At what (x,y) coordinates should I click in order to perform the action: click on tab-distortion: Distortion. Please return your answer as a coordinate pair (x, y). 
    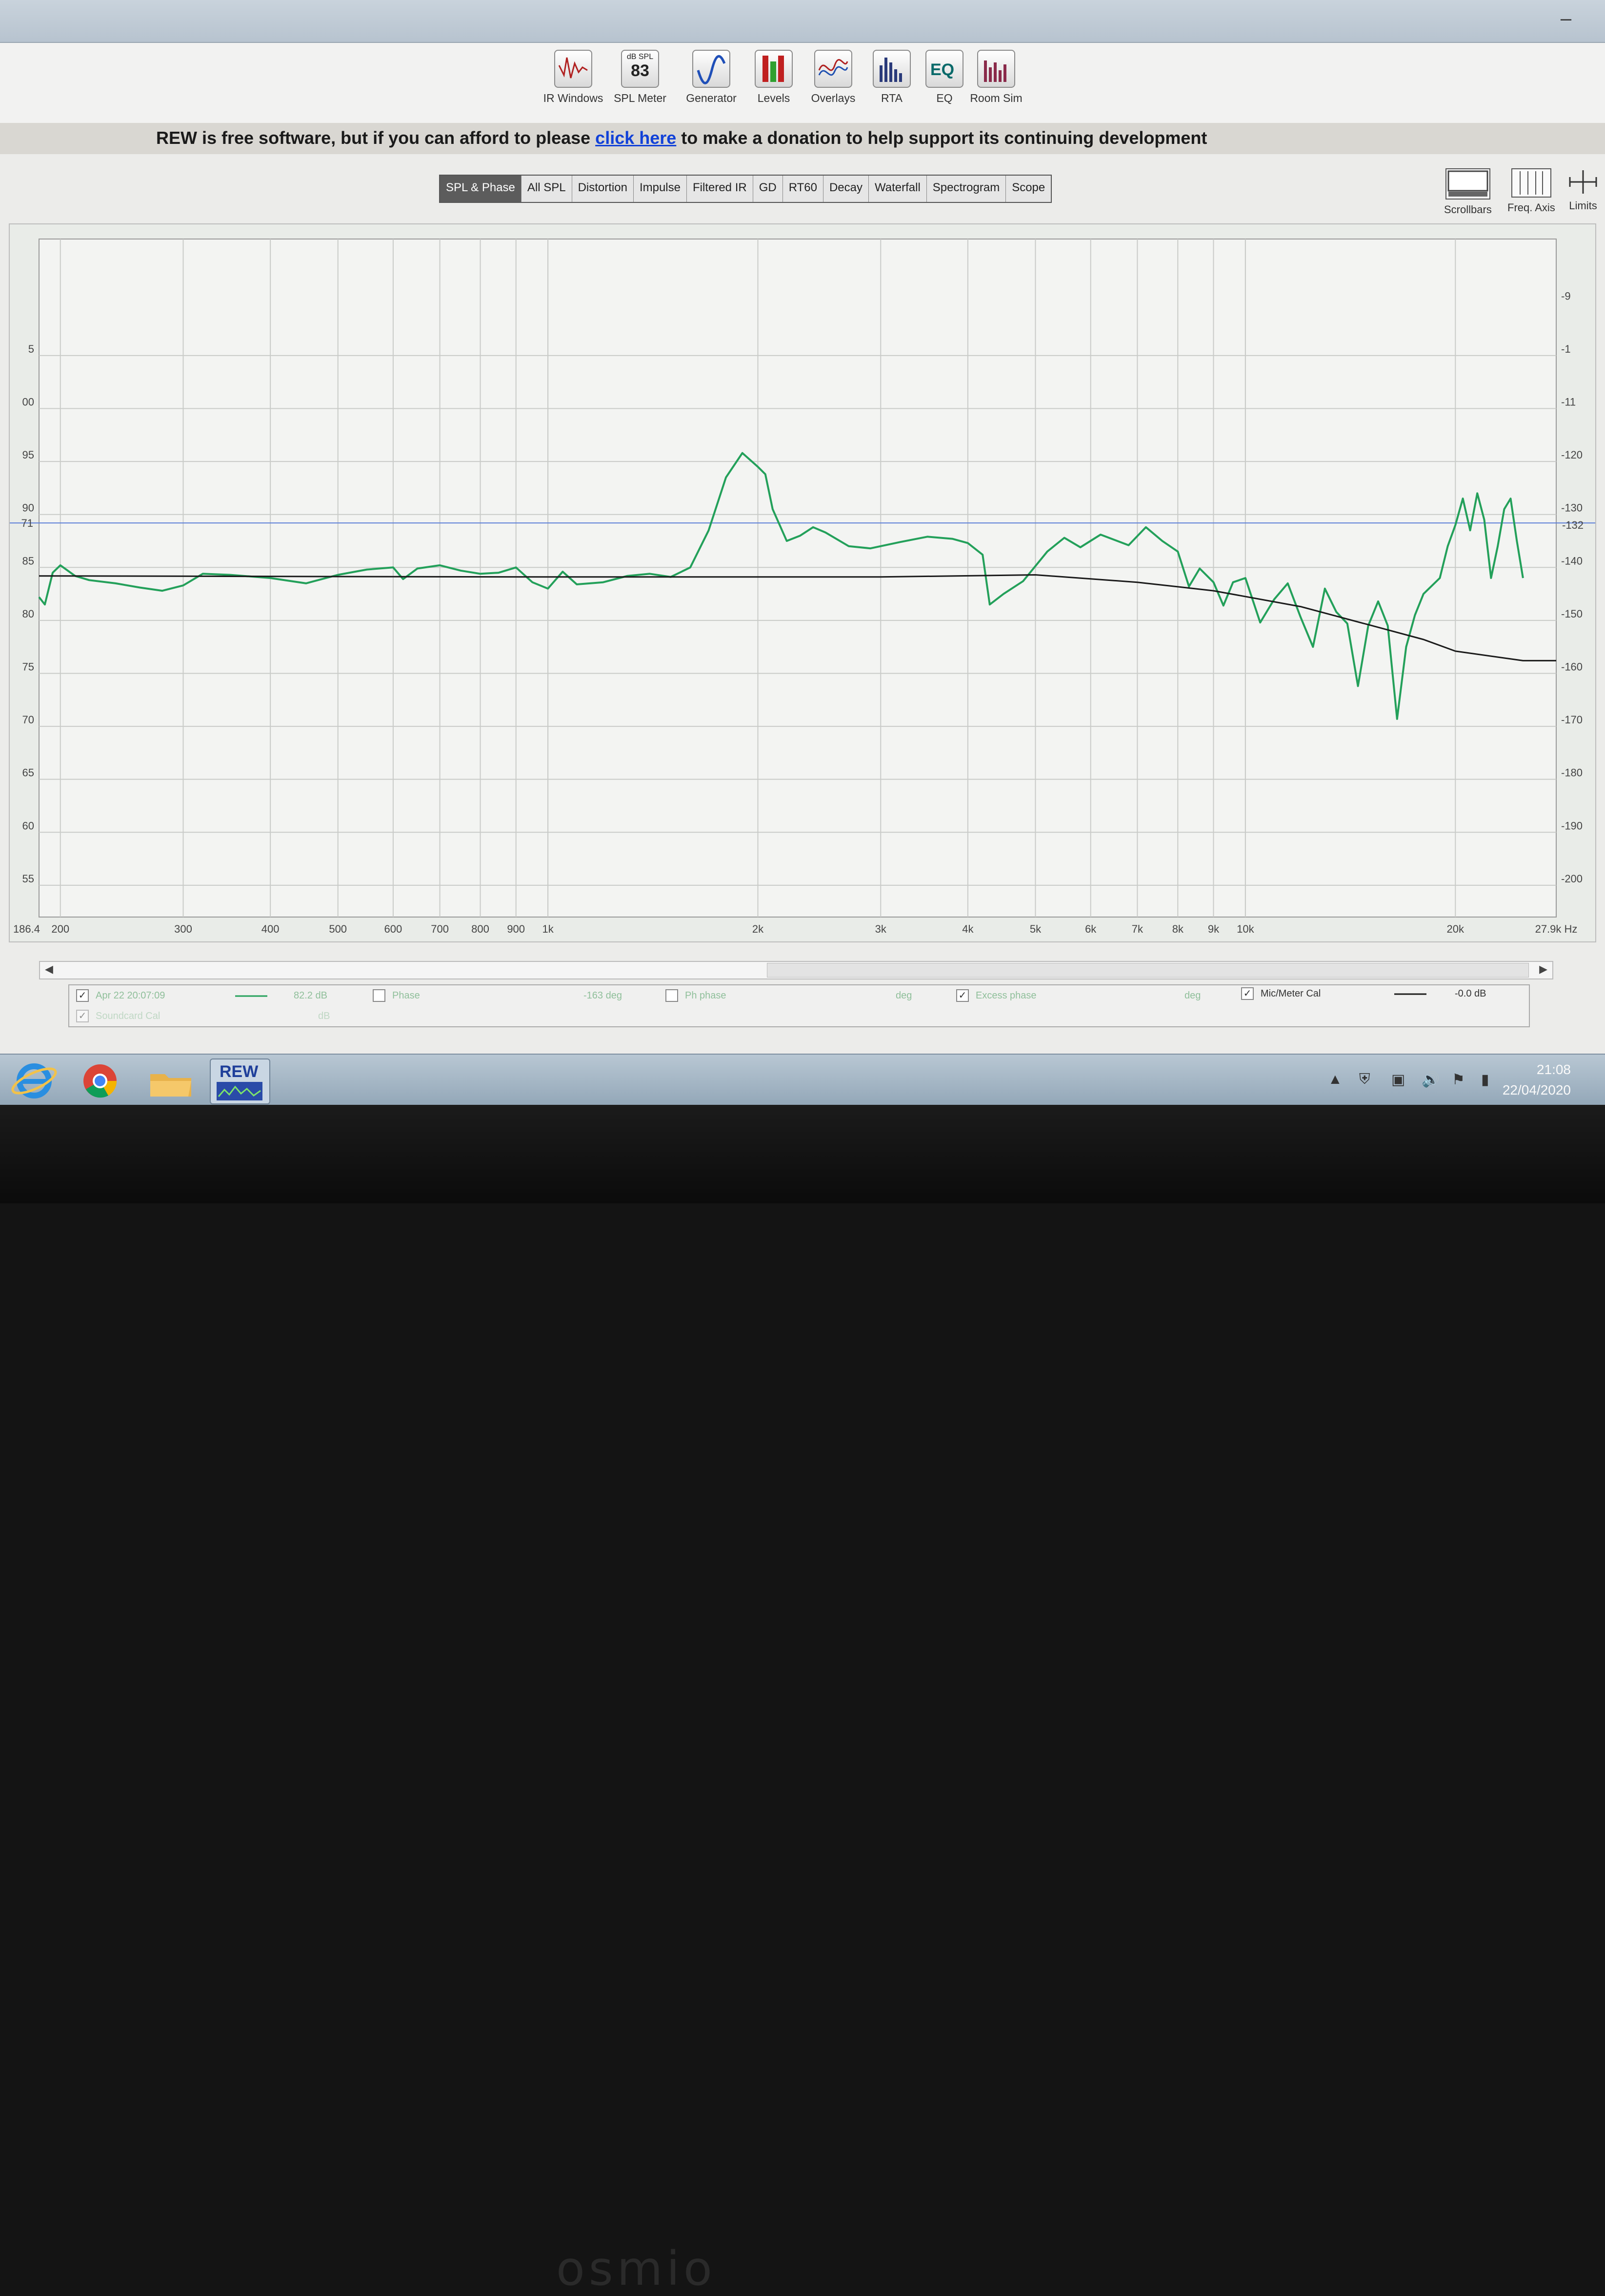
    Looking at the image, I should click on (603, 189).